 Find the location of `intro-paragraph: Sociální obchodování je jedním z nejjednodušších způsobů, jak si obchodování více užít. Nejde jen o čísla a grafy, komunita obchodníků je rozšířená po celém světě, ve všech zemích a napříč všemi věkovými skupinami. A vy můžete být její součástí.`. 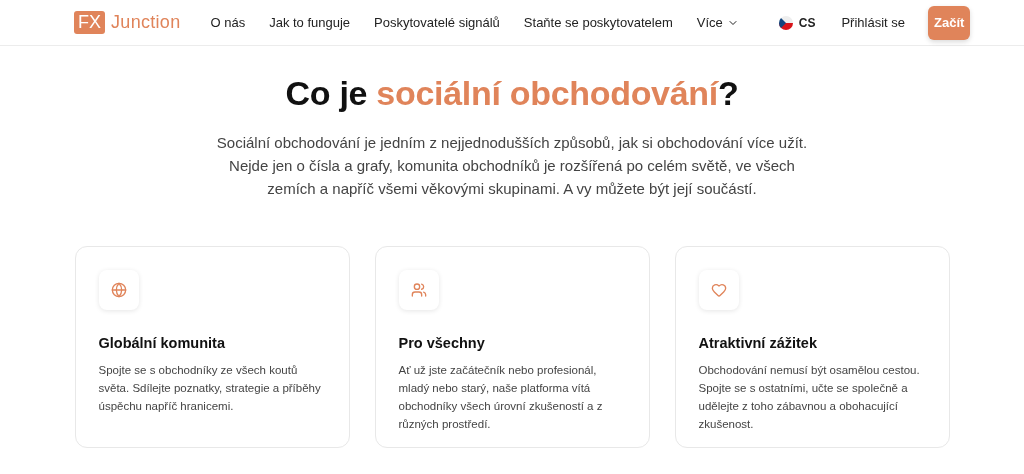

intro-paragraph: Sociální obchodování je jedním z nejjednodušších způsobů, jak si obchodování více užít. Nejde jen o čísla a grafy, komunita obchodníků je rozšířená po celém světě, ve všech zemích a napříč všemi věkovými skupinami. A vy můžete být její součástí. is located at coordinates (512, 166).